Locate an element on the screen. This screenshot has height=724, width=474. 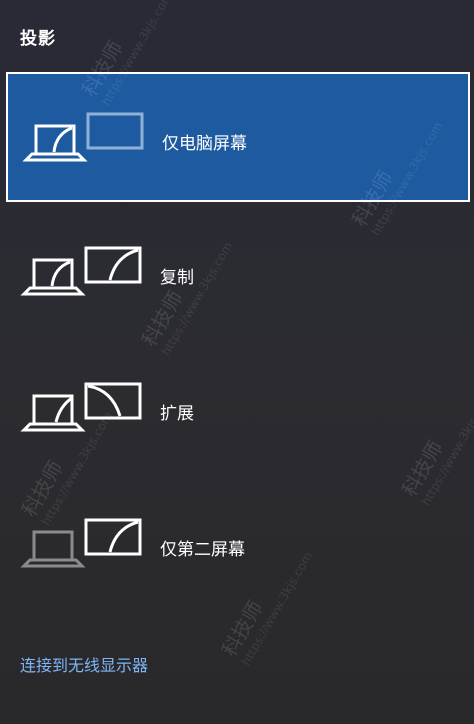
pc-screen-only-icon is located at coordinates (83, 137).